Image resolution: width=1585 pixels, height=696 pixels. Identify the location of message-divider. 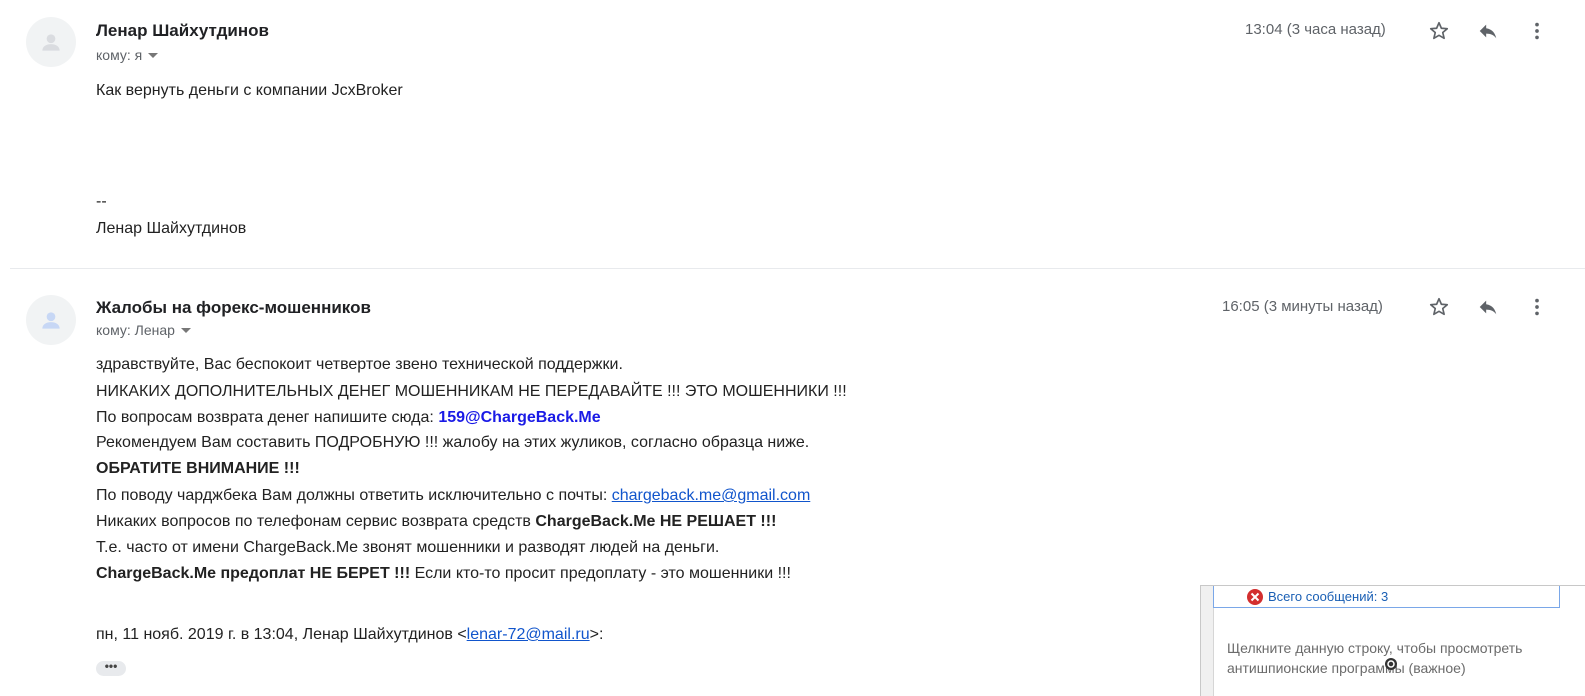
(797, 268).